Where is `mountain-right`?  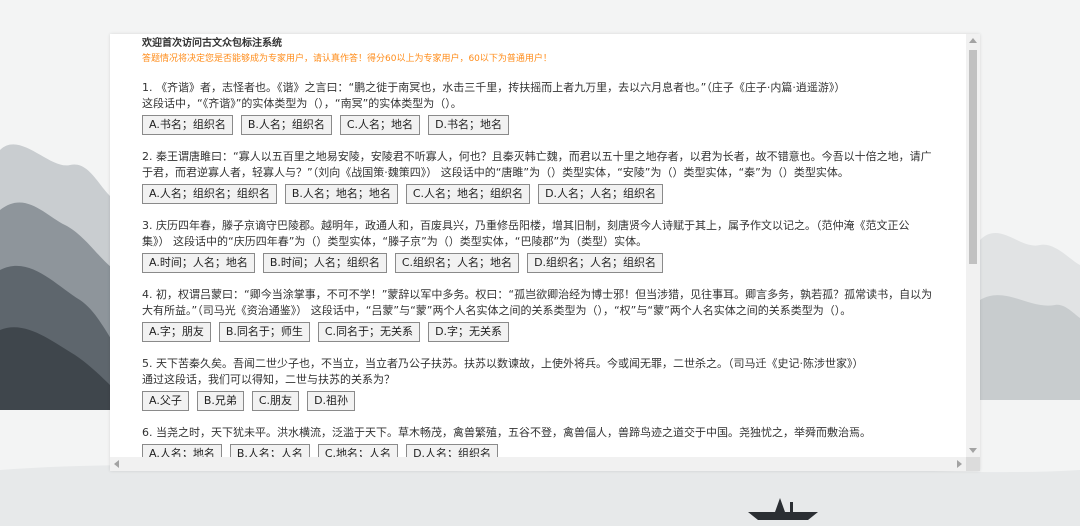 mountain-right is located at coordinates (1030, 316).